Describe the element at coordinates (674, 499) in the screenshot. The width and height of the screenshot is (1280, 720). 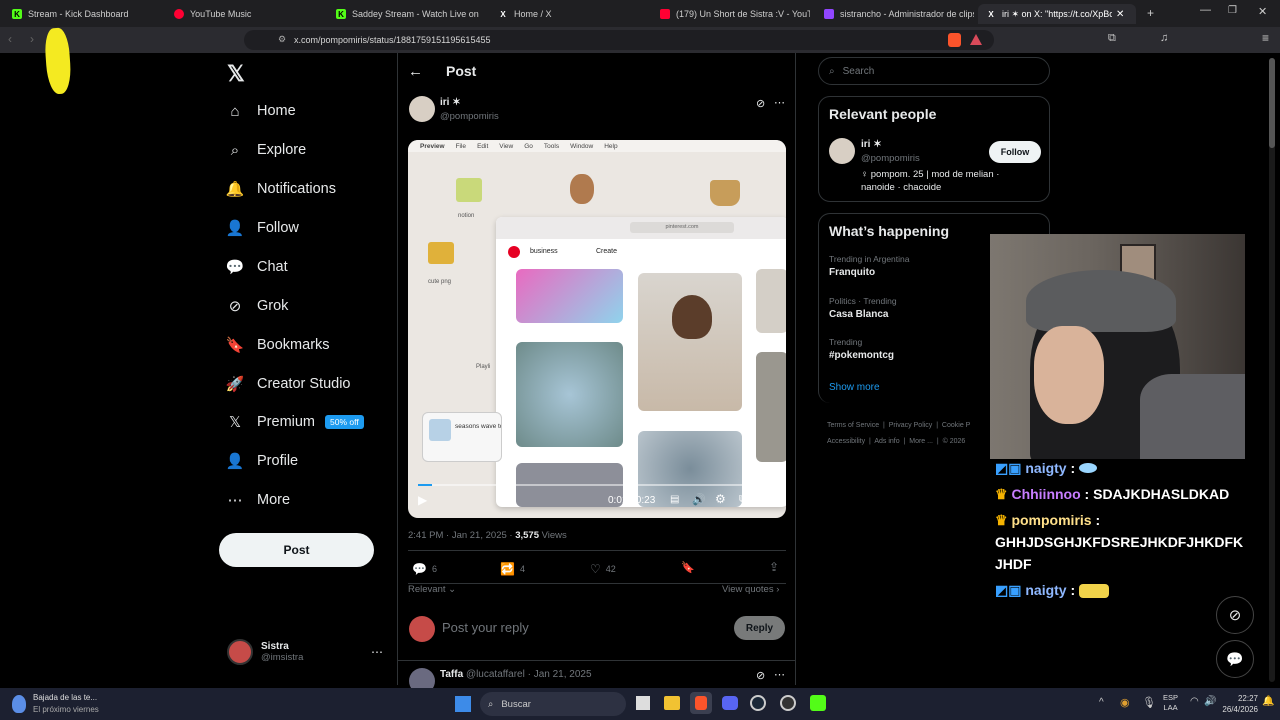
I see `captions-icon: ▤` at that location.